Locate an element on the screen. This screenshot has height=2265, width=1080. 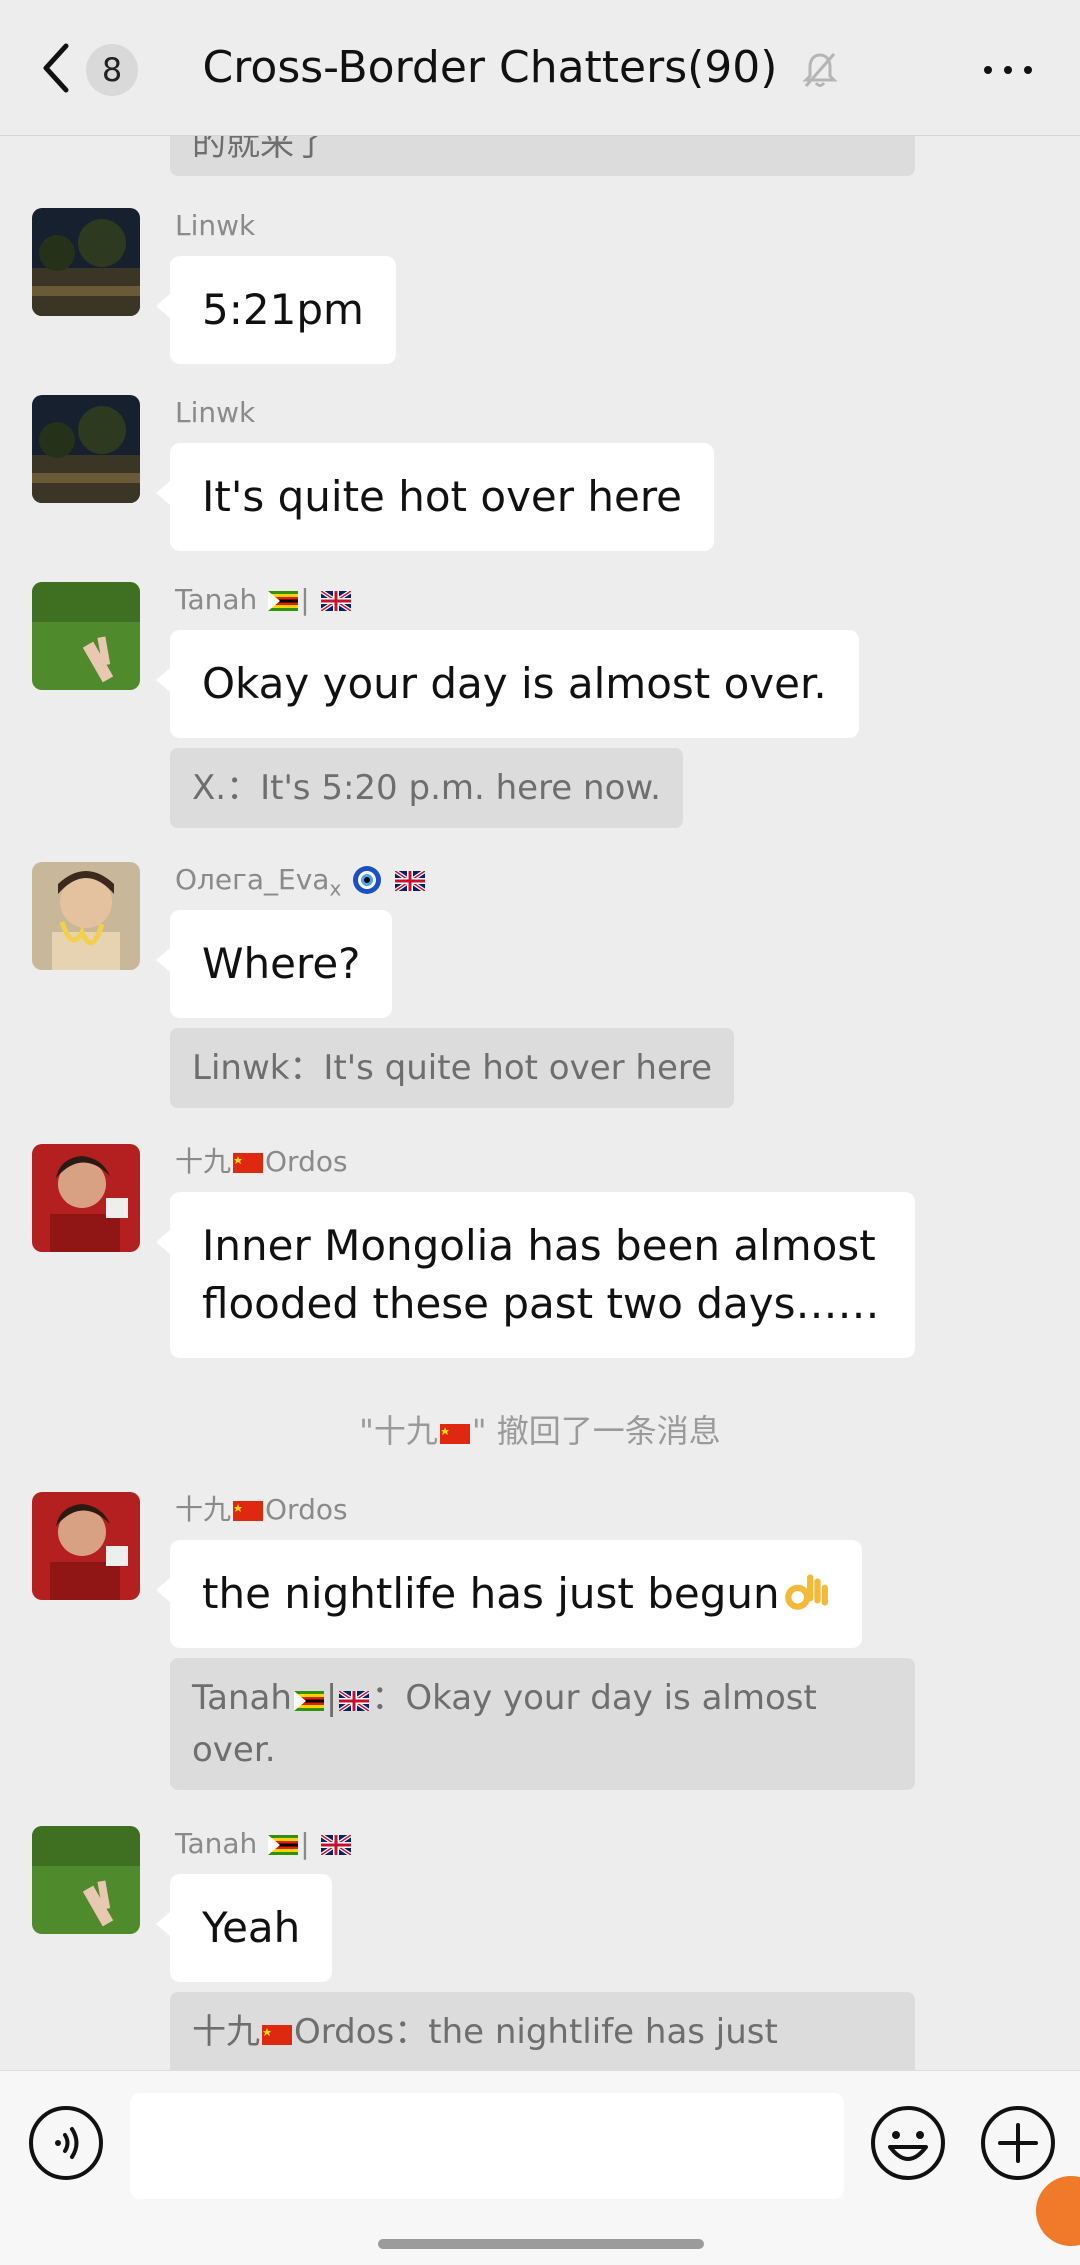
recall-notice: "十九 " 撤回了一条消息 is located at coordinates (540, 1431).